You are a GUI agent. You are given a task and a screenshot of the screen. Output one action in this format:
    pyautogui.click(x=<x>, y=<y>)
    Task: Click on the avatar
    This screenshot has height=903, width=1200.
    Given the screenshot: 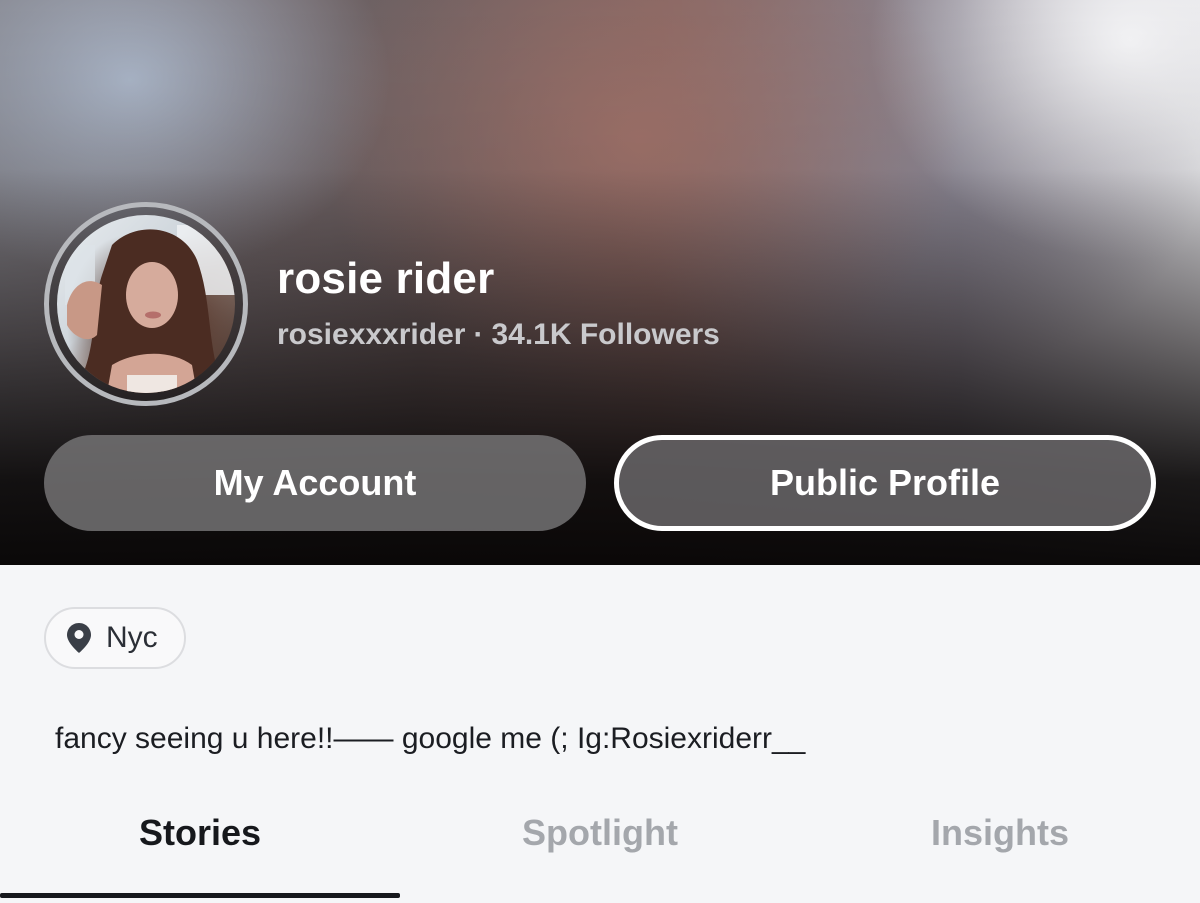 What is the action you would take?
    pyautogui.click(x=146, y=304)
    